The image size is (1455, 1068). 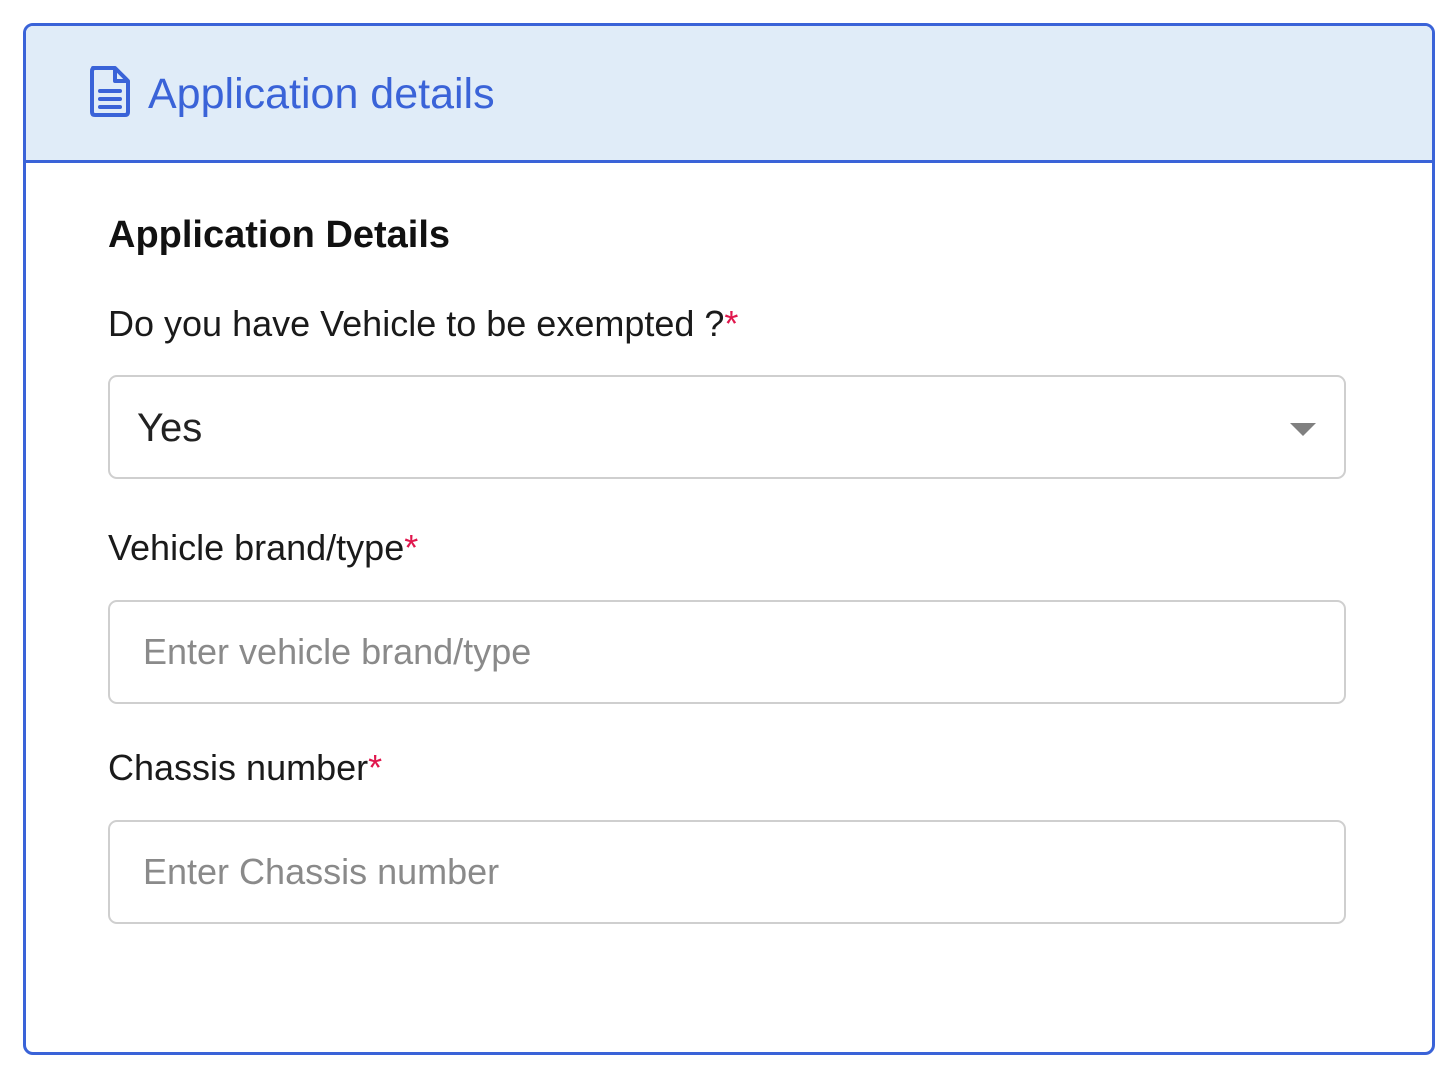 I want to click on vehicle-exempt-label: Do you have Vehicle to be exempted ?*, so click(x=423, y=324).